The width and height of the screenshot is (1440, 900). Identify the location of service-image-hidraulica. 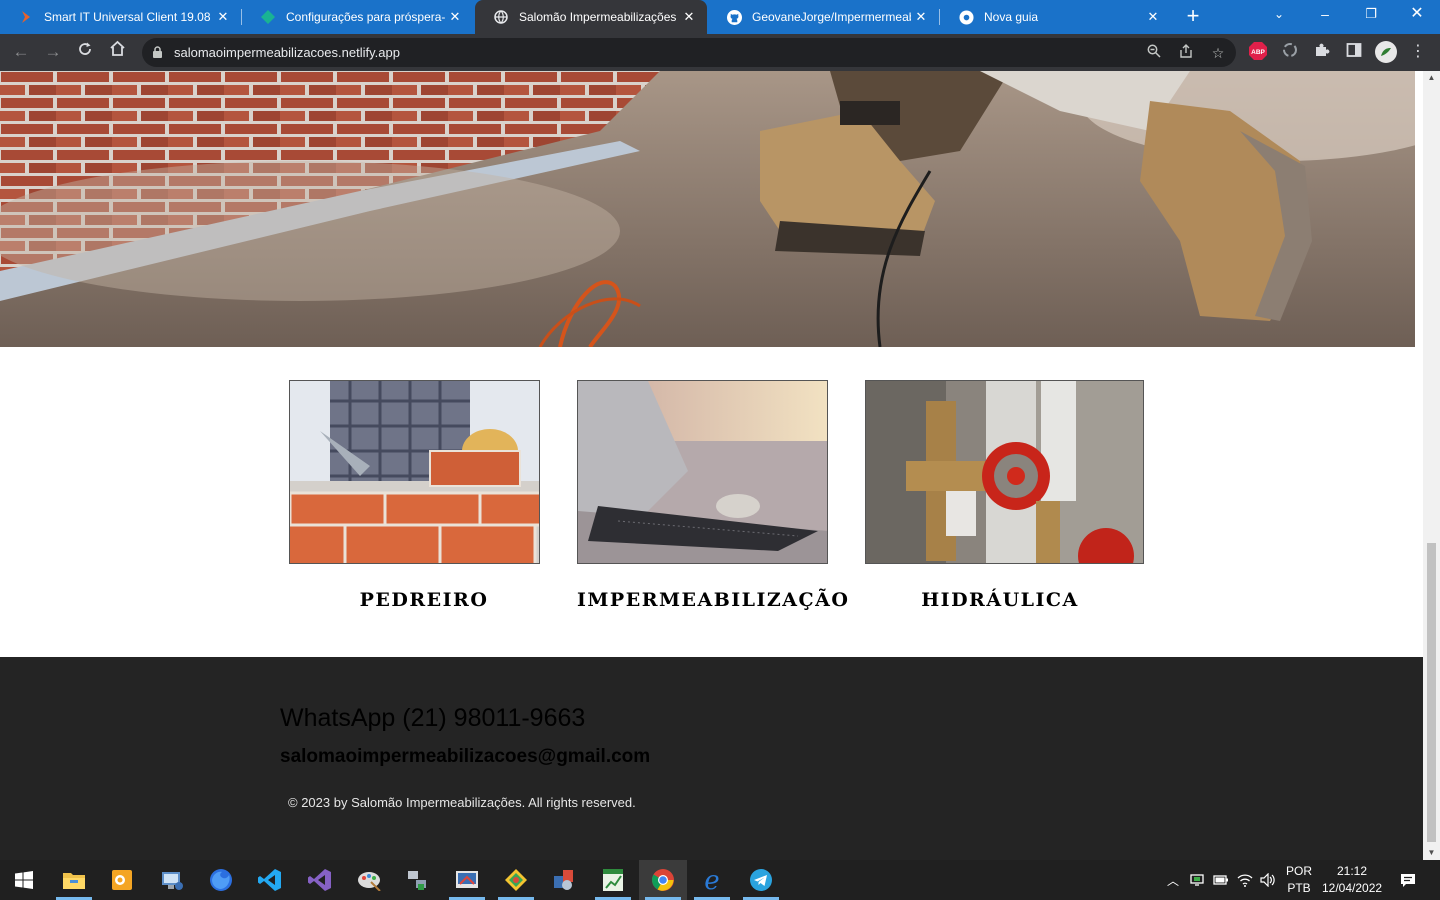
(1004, 472).